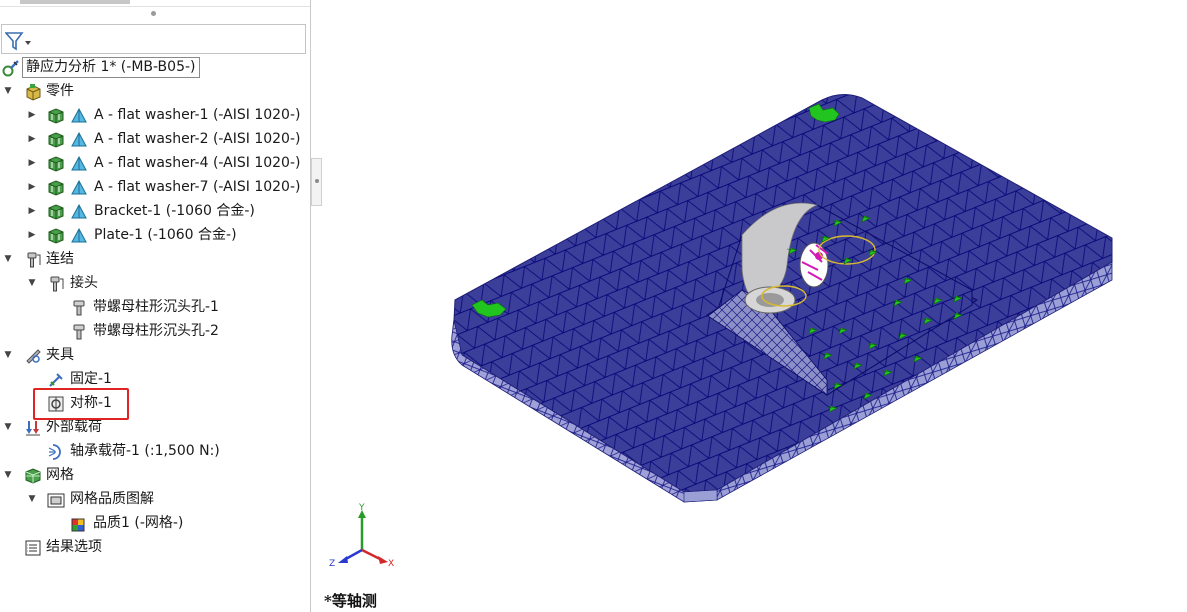  I want to click on study-label: 静应力分析 1* (-MB-B05-), so click(111, 67).